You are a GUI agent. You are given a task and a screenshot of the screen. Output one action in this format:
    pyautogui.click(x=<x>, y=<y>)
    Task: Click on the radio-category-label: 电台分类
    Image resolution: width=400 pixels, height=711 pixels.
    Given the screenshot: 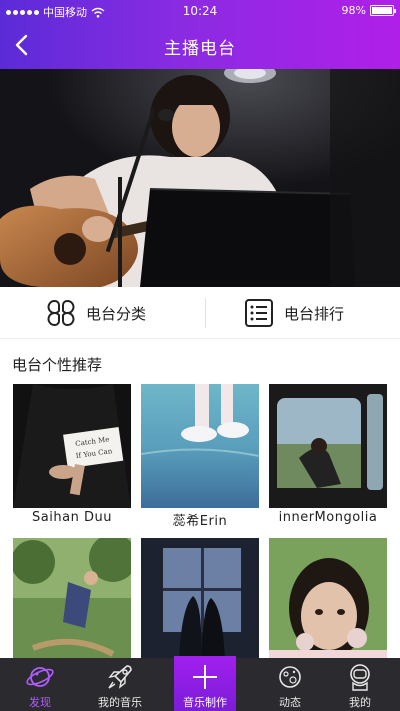 What is the action you would take?
    pyautogui.click(x=116, y=313)
    